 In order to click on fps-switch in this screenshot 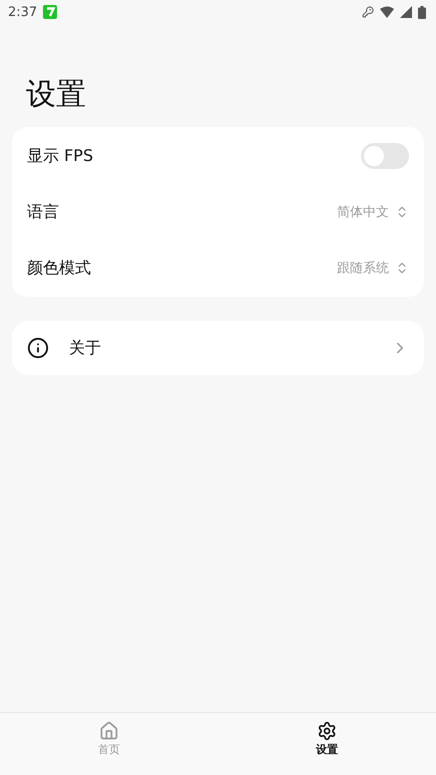, I will do `click(385, 156)`.